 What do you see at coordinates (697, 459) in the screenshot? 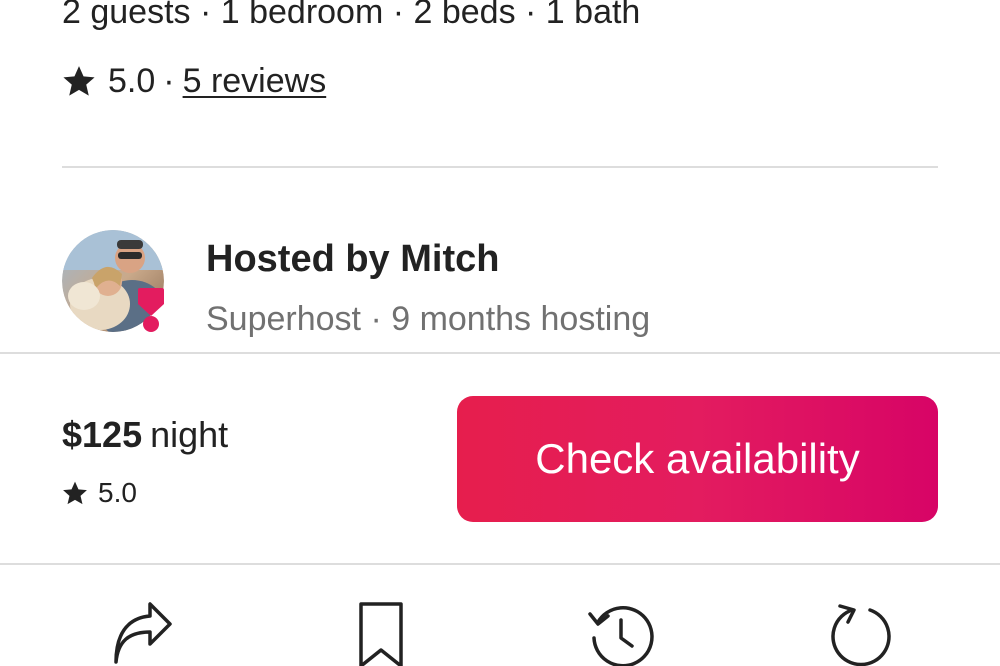
I see `check-availability-button: Check availability` at bounding box center [697, 459].